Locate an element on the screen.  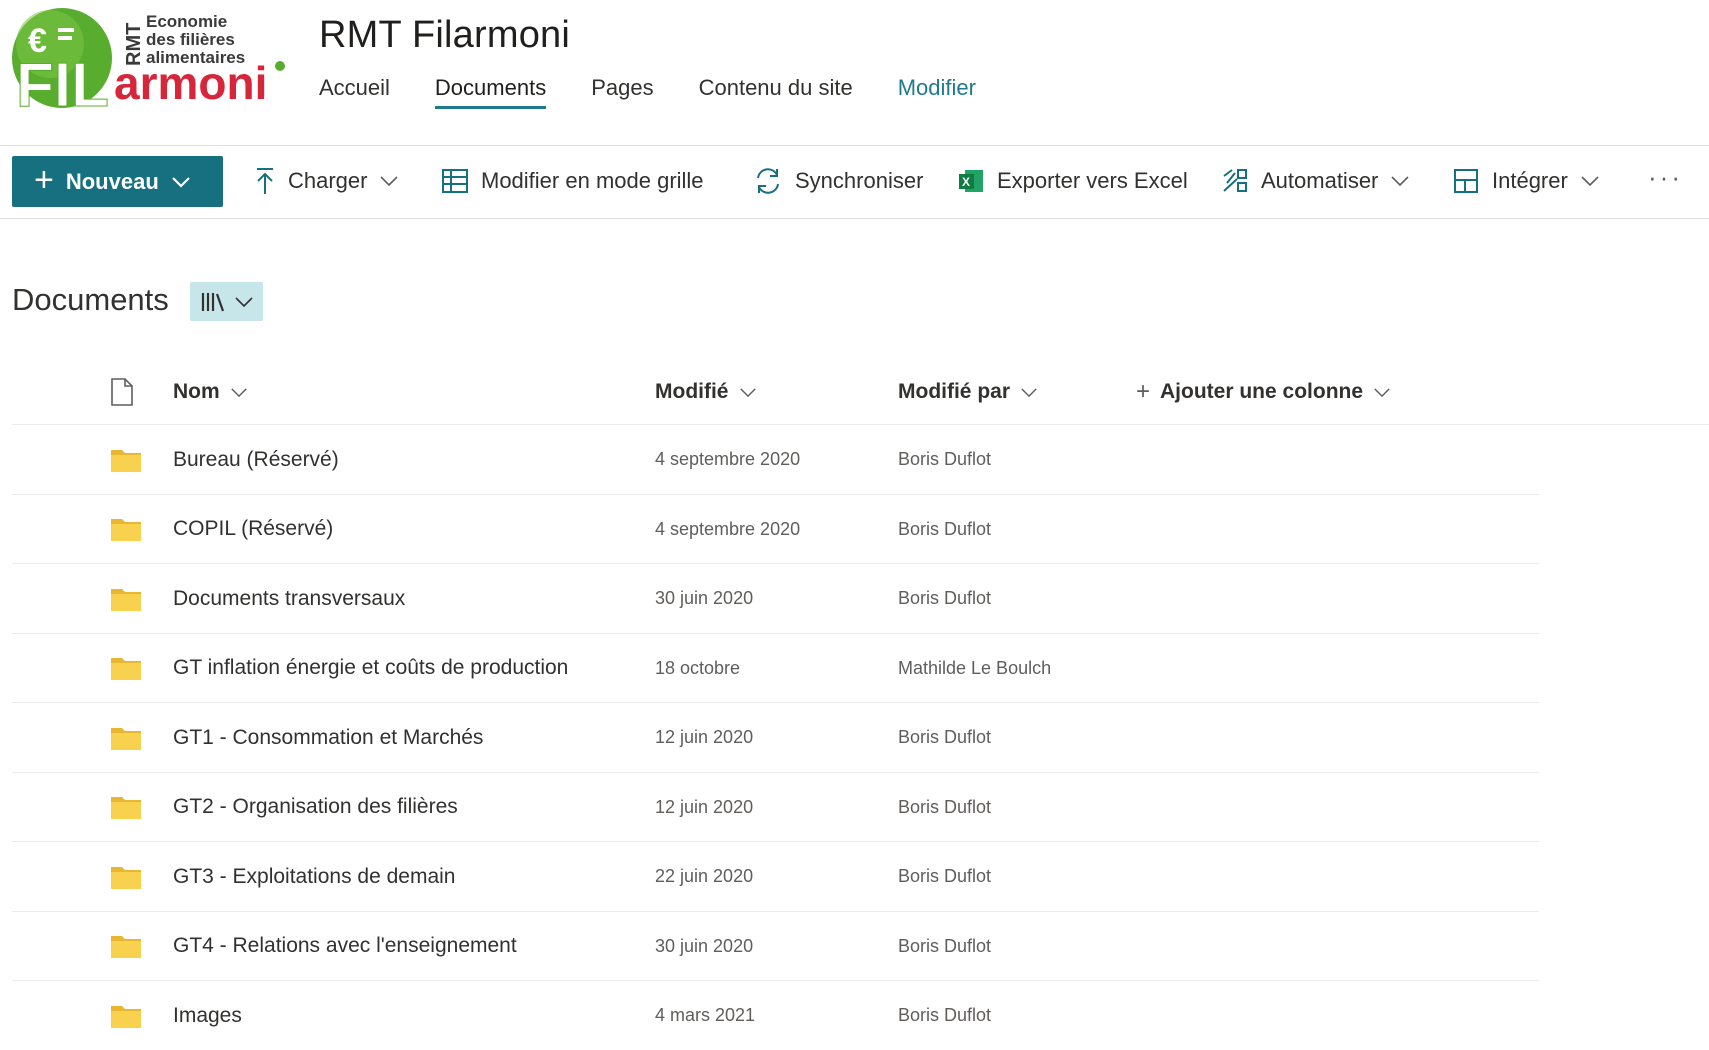
nav-site-contents: Contenu du site is located at coordinates (776, 94).